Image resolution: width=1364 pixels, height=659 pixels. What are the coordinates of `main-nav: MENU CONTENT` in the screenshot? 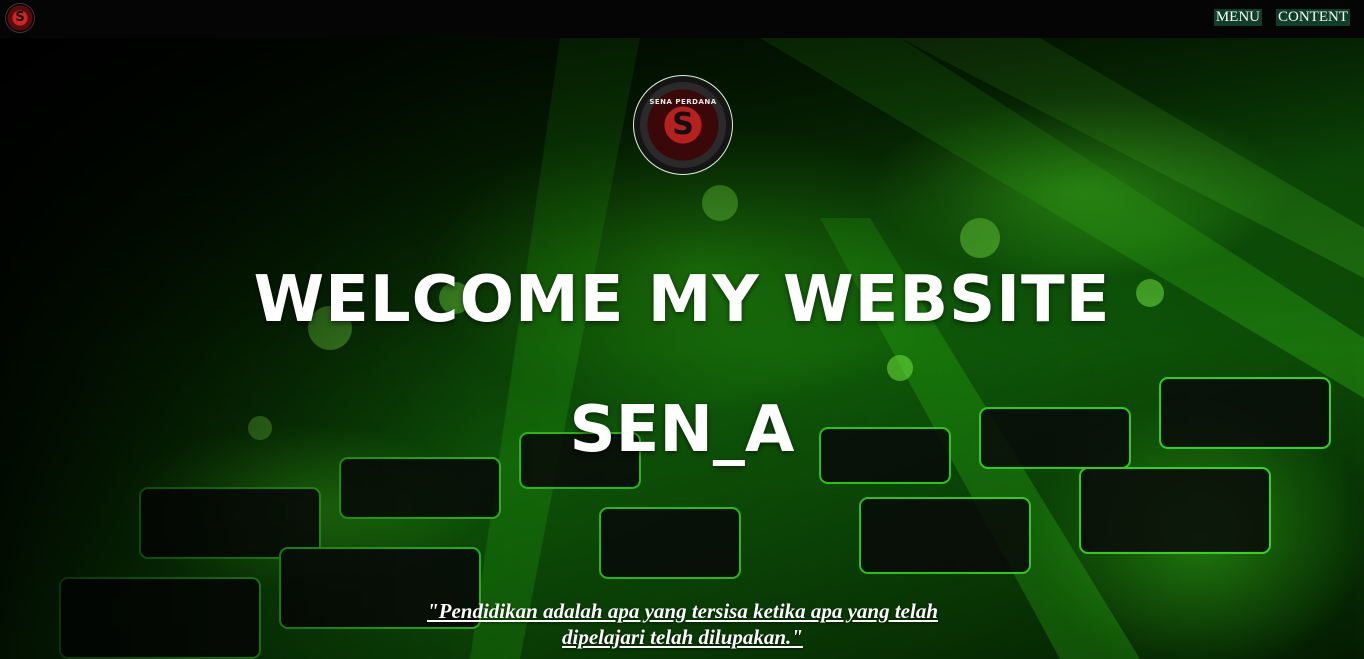 It's located at (1281, 17).